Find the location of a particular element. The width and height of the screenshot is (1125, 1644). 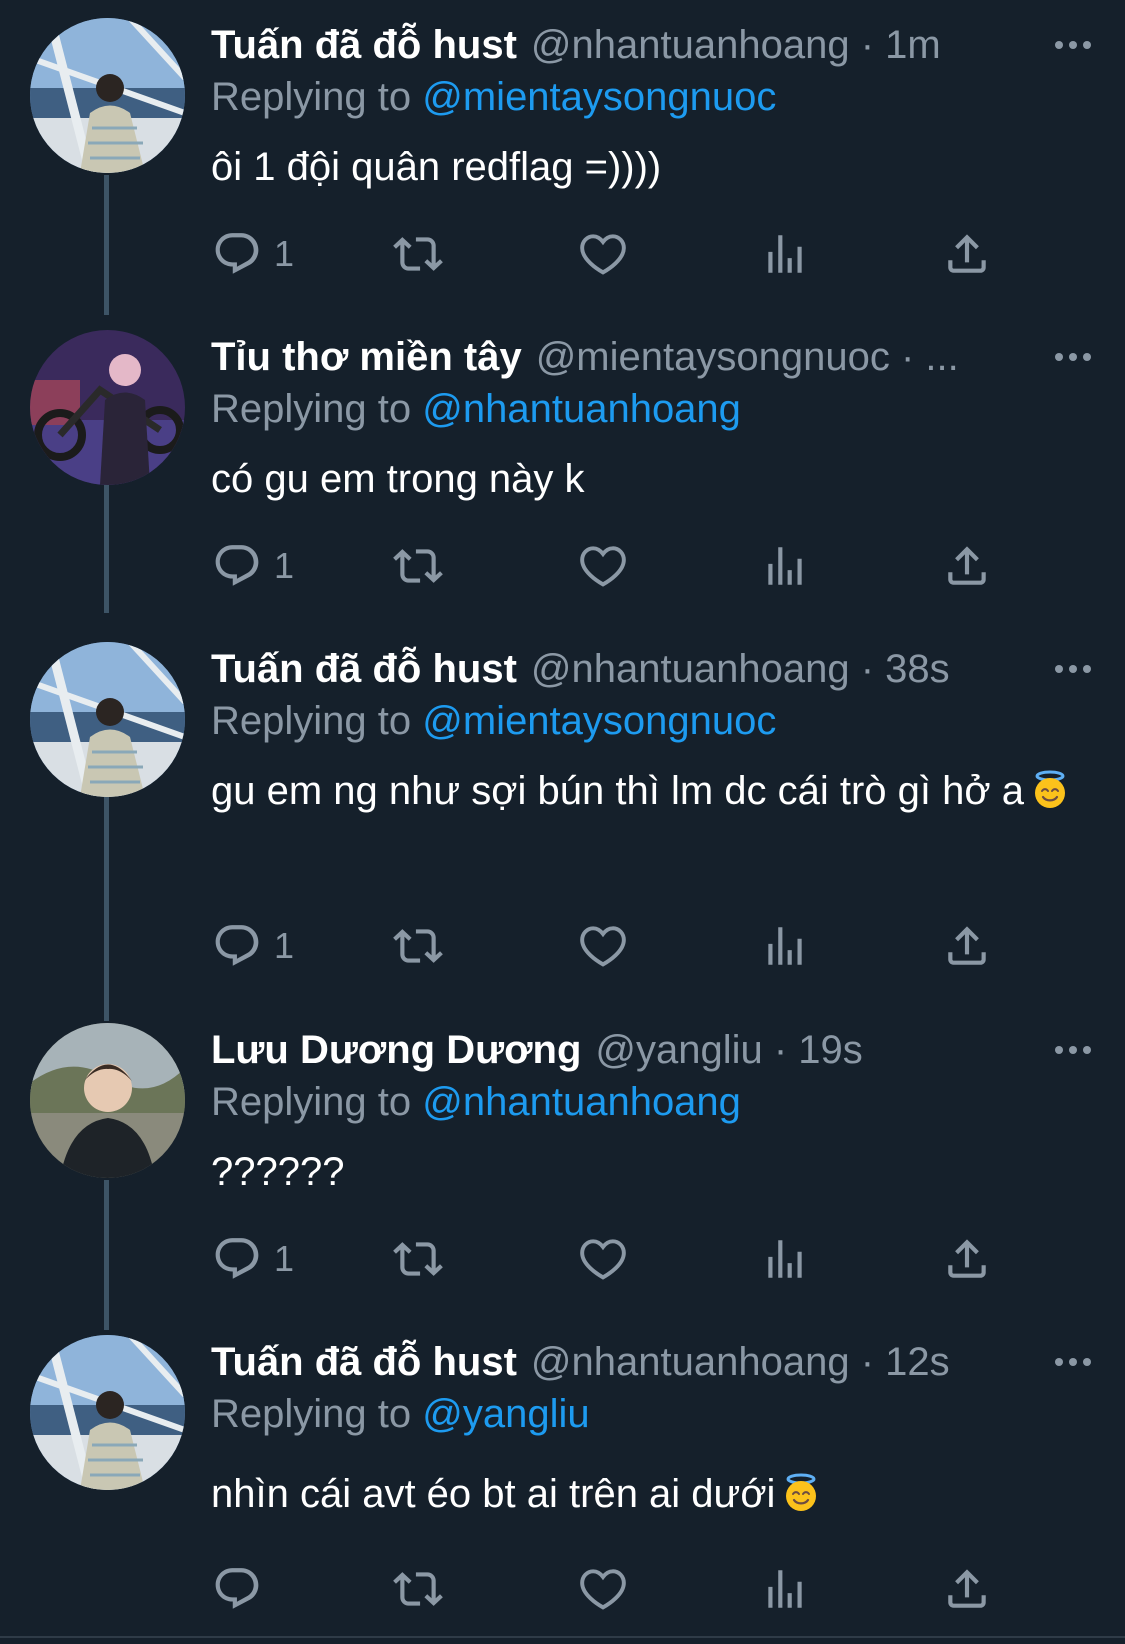

handle-and-time: @nhantuanhoang · 38s is located at coordinates (740, 669).